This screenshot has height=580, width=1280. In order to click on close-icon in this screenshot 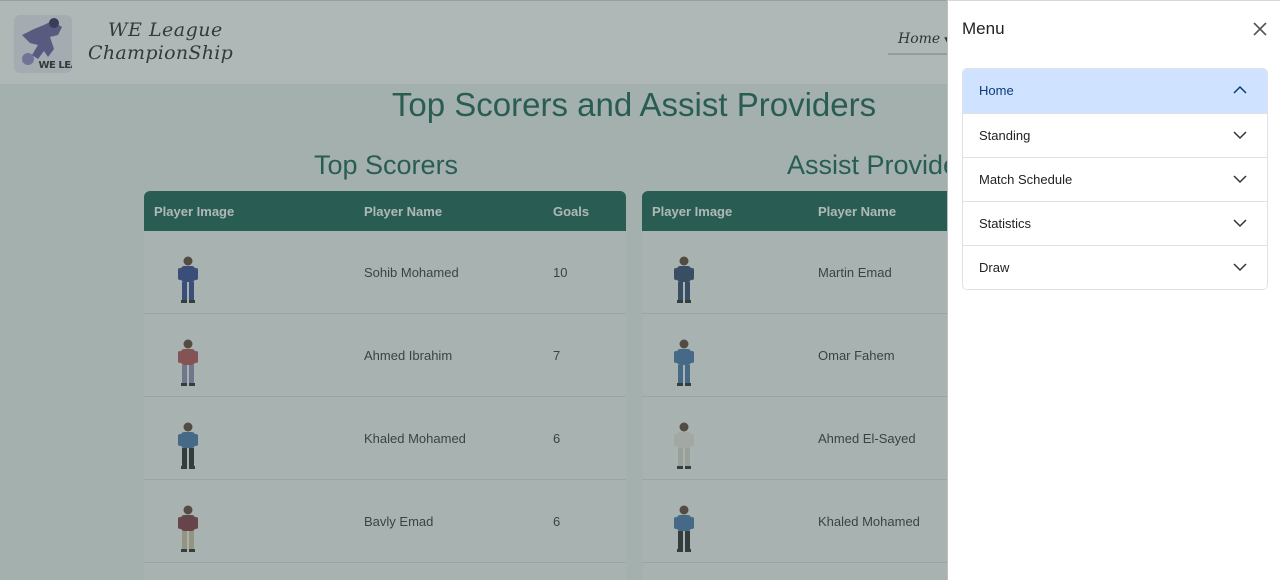, I will do `click(1260, 29)`.